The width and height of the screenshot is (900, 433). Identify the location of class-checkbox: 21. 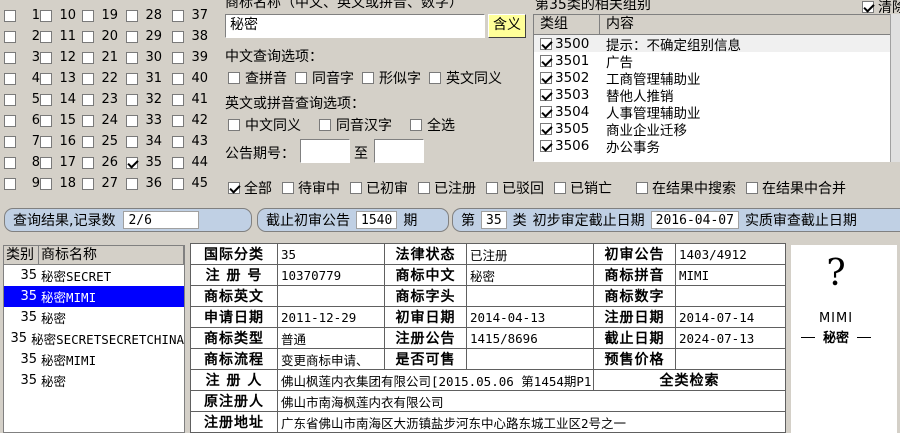
(100, 57).